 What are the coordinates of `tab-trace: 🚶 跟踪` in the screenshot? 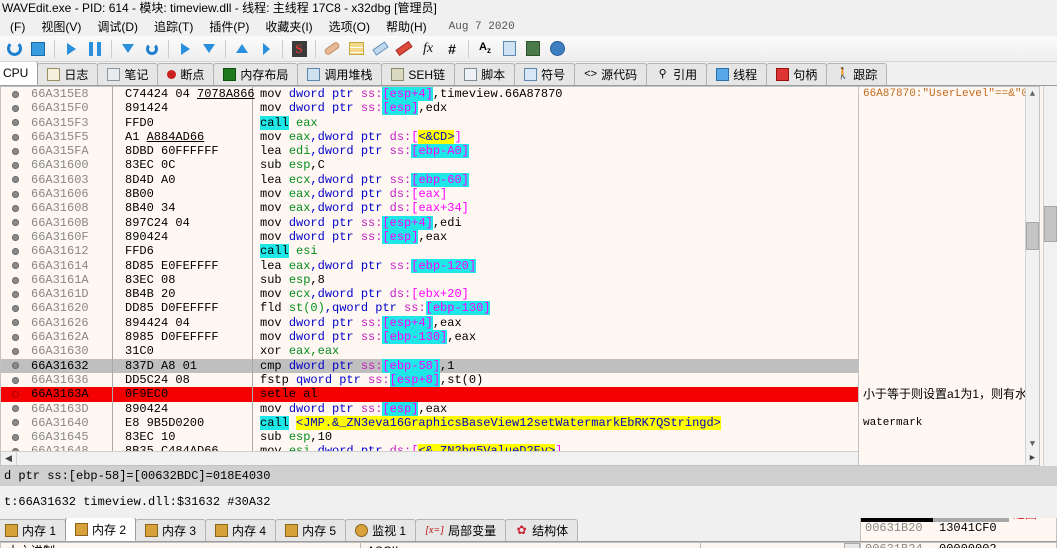 It's located at (857, 74).